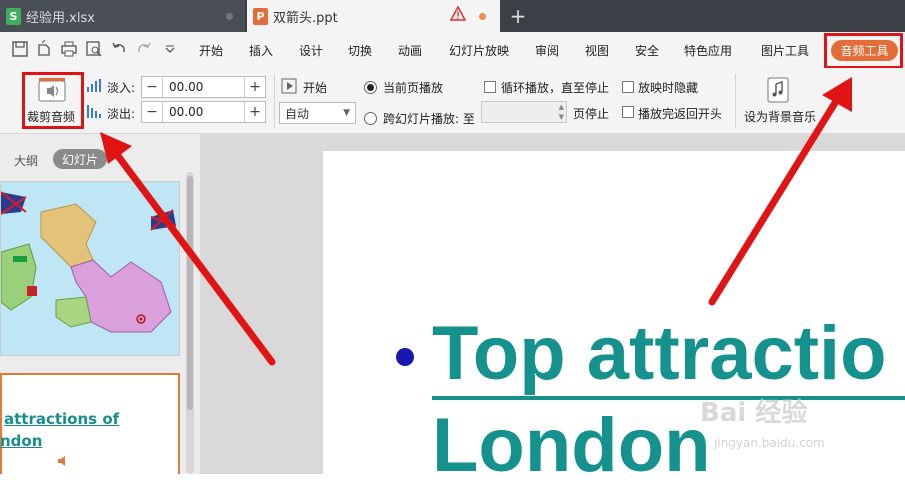  What do you see at coordinates (311, 50) in the screenshot?
I see `menu-design: 设计` at bounding box center [311, 50].